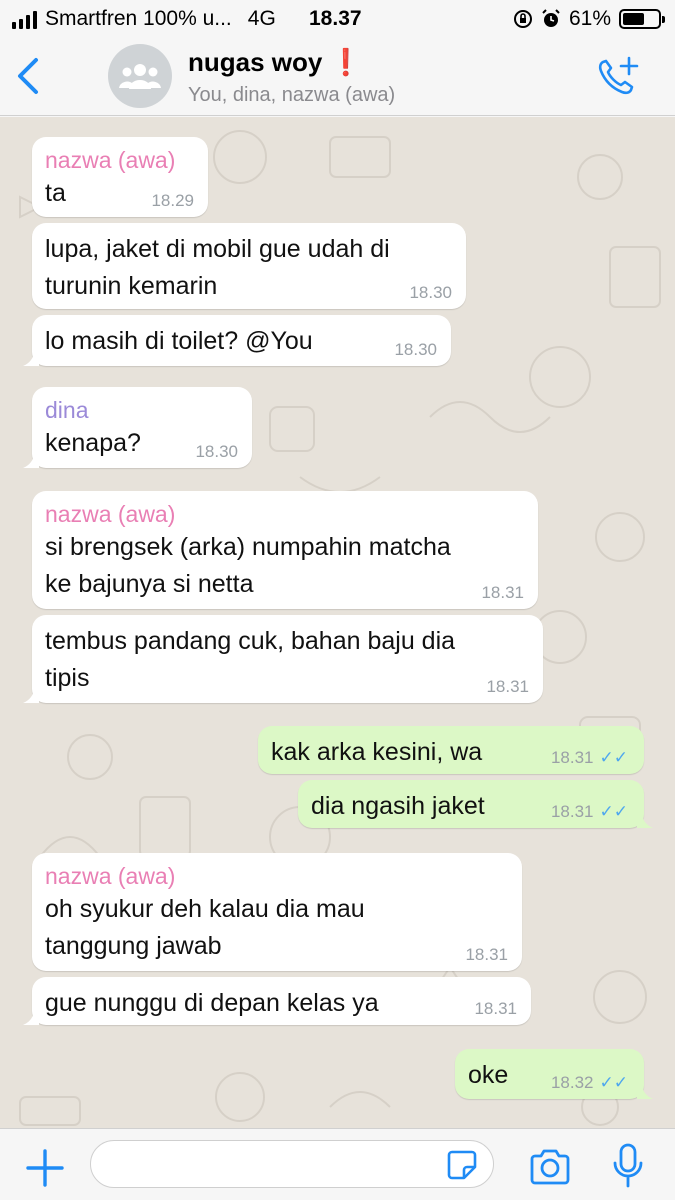 This screenshot has height=1200, width=675. What do you see at coordinates (172, 200) in the screenshot?
I see `message-time: 18.29` at bounding box center [172, 200].